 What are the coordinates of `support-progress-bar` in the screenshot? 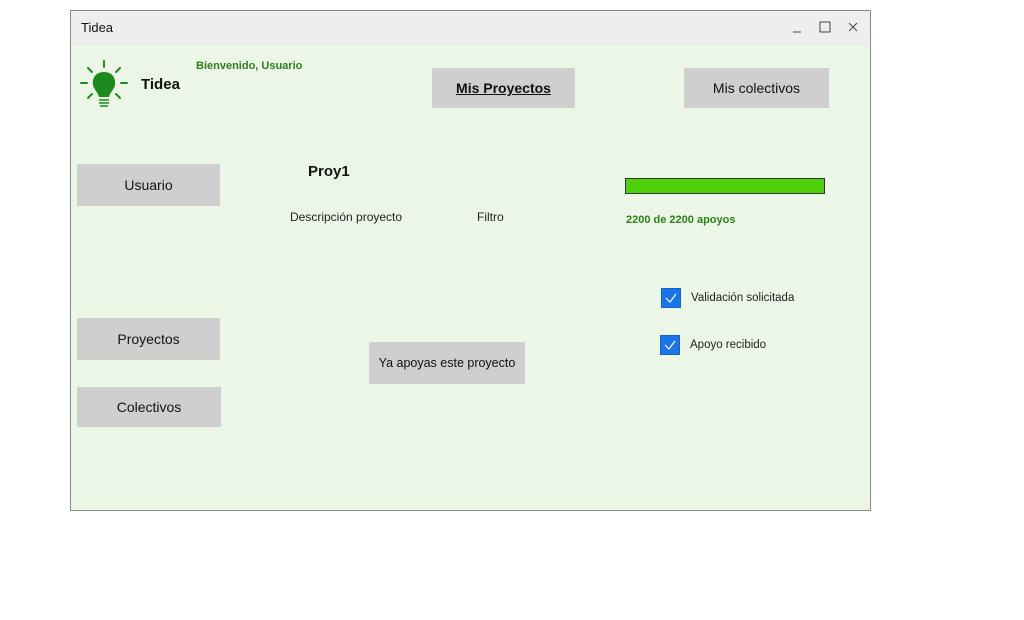 It's located at (725, 186).